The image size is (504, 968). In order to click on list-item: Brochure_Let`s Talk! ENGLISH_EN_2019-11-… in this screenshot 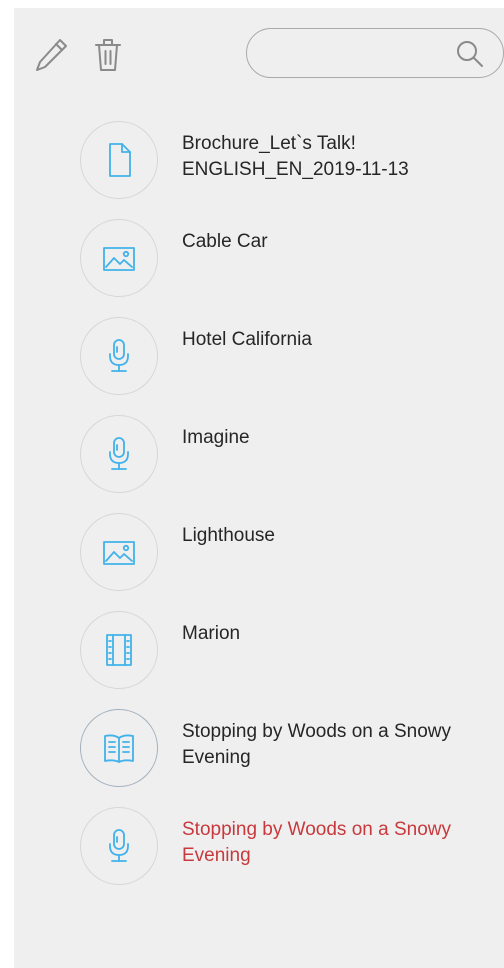, I will do `click(259, 170)`.